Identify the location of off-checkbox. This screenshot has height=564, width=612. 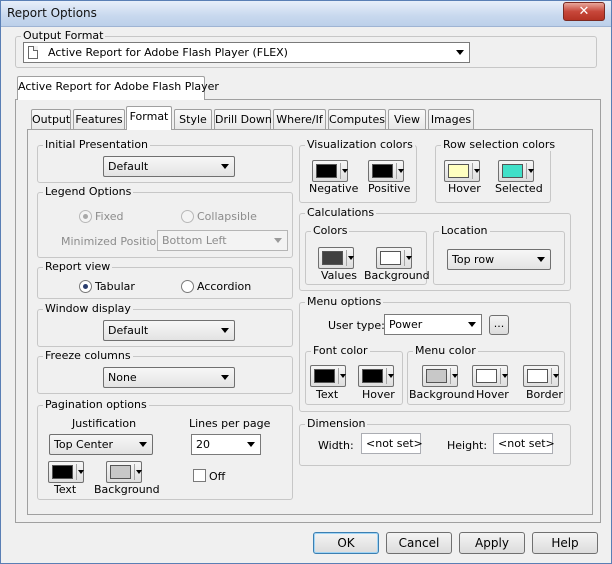
(199, 475).